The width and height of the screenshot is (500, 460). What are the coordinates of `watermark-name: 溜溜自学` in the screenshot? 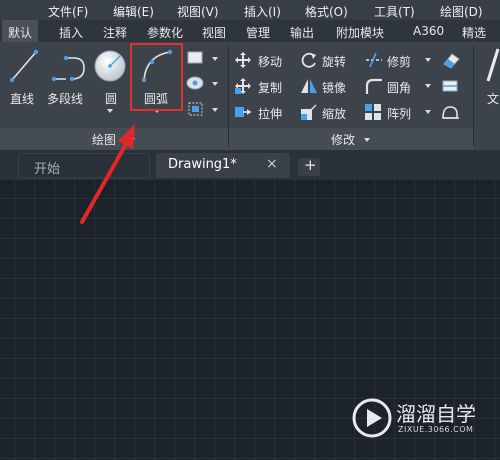 It's located at (436, 414).